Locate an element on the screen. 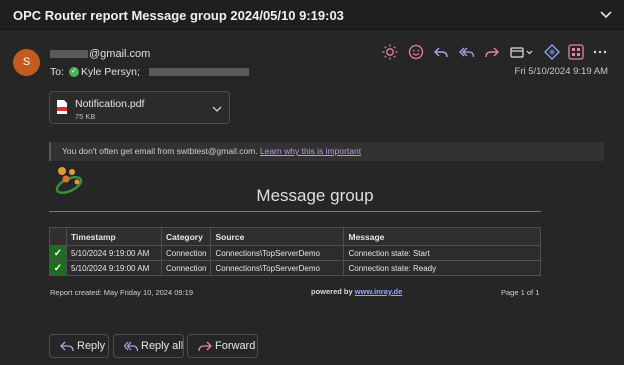 Image resolution: width=624 pixels, height=365 pixels. status-column-header is located at coordinates (58, 236).